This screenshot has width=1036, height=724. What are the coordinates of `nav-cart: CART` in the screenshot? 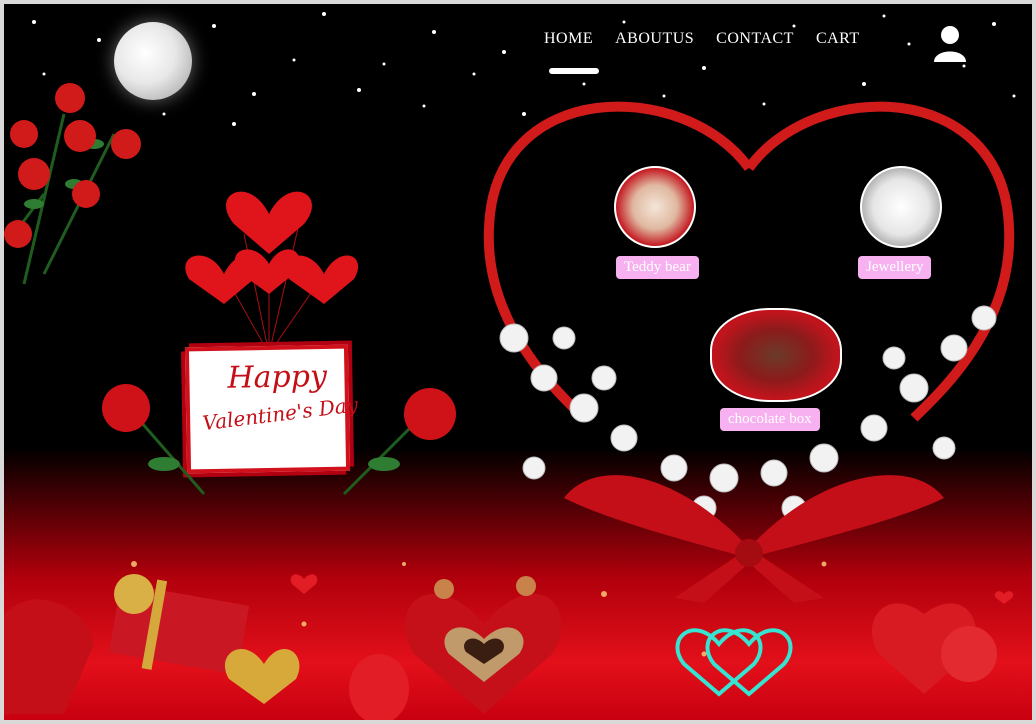 It's located at (838, 39).